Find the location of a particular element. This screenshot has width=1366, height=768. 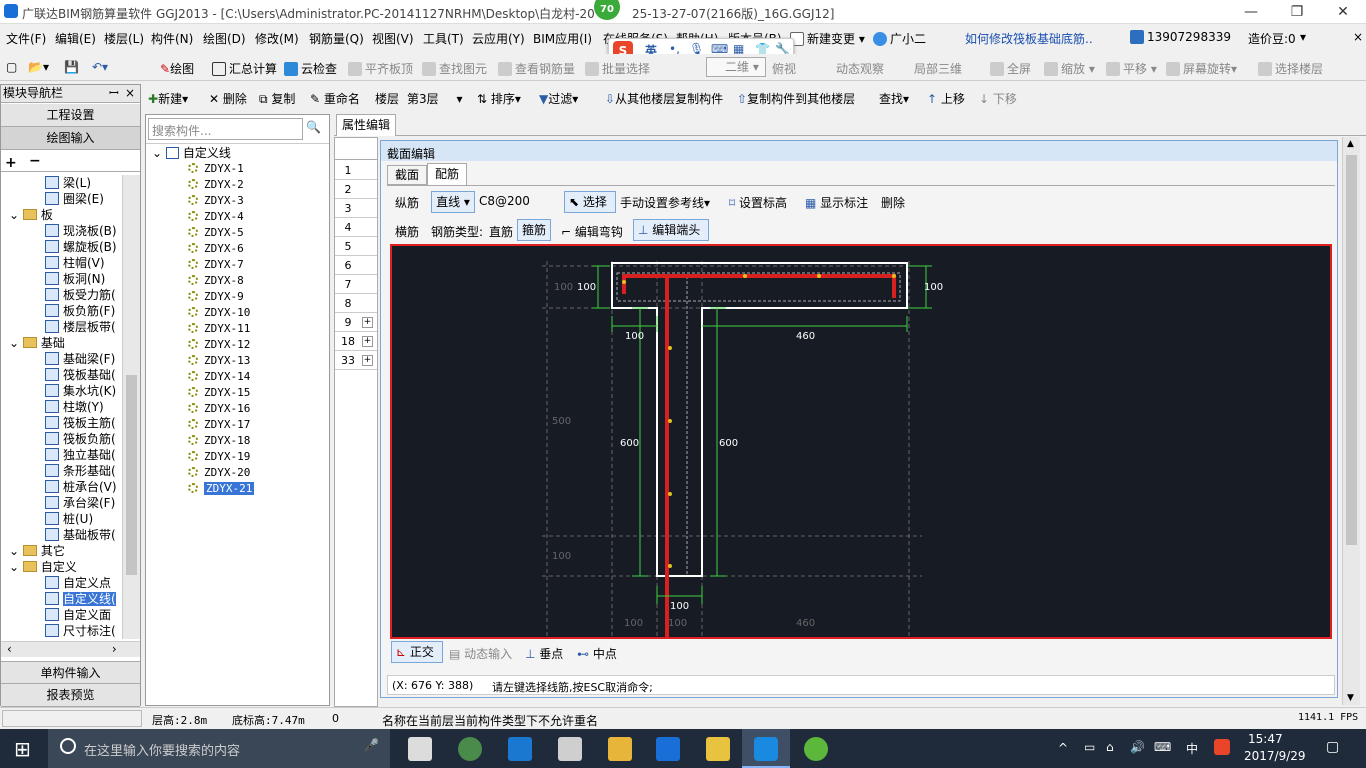

single-input-button: 单构件输入 is located at coordinates (70, 672).